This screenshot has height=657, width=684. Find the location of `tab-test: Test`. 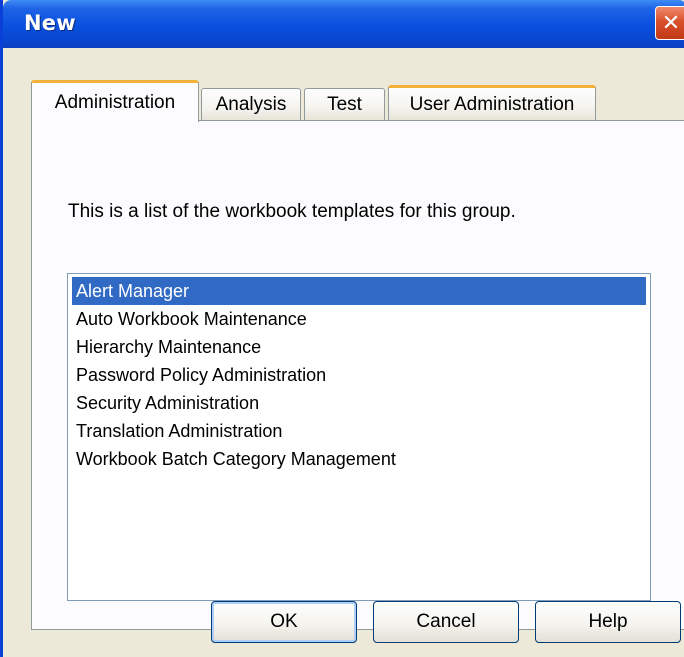

tab-test: Test is located at coordinates (344, 104).